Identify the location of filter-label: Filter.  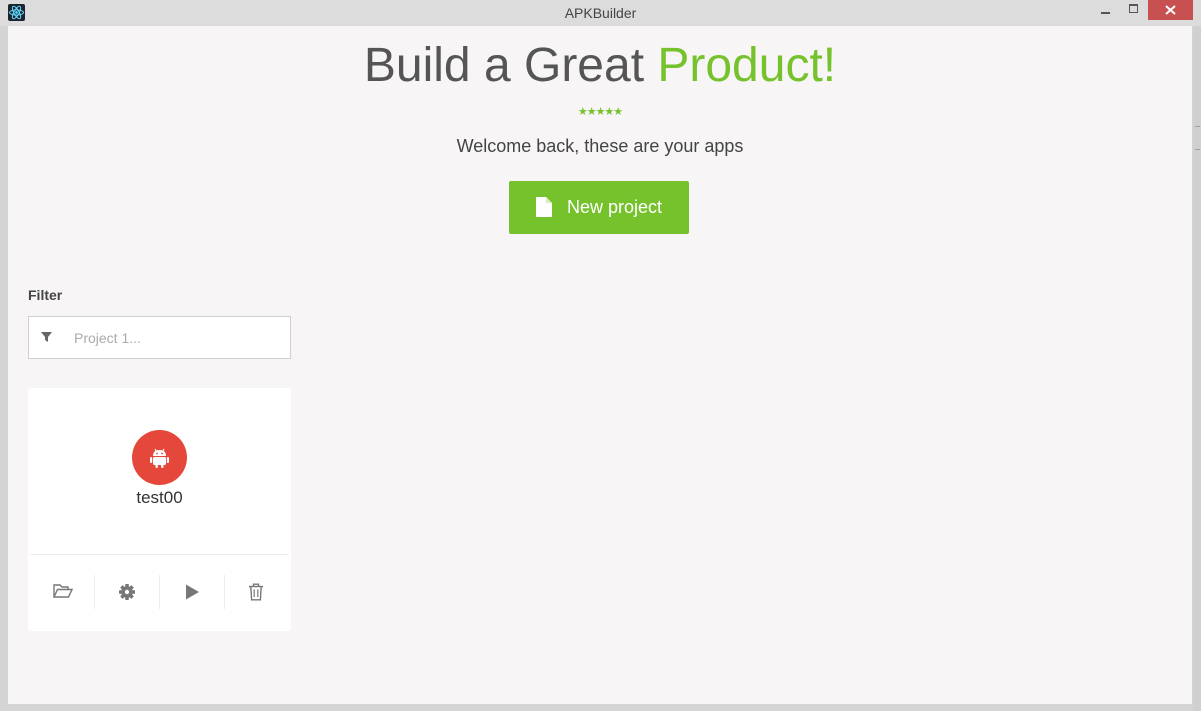
(45, 295).